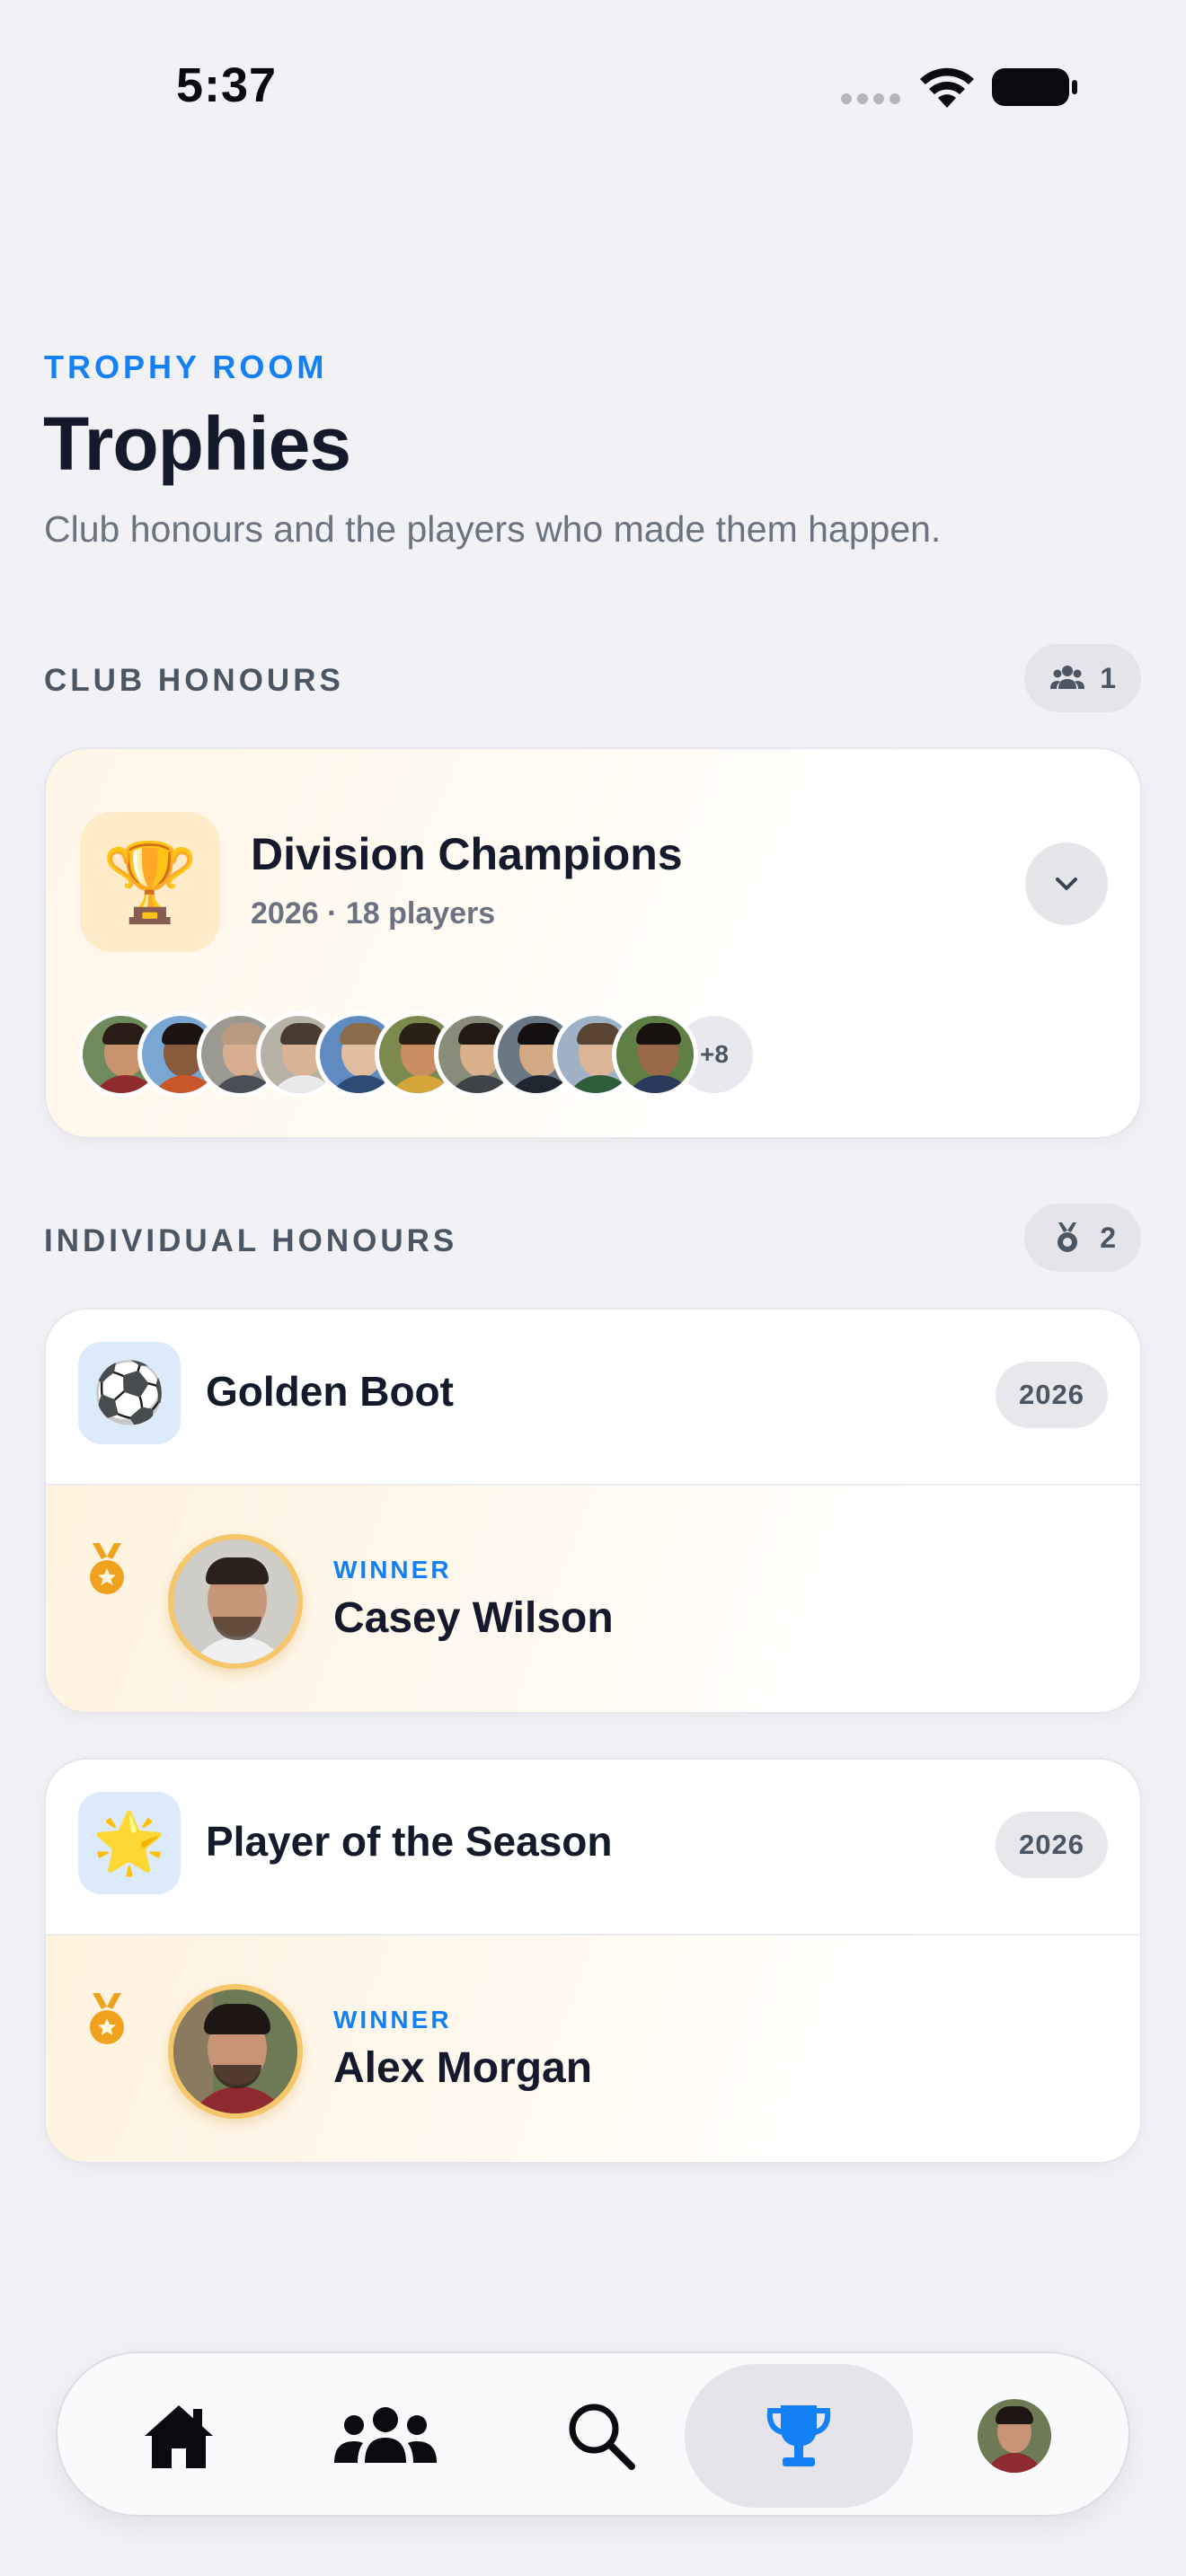 This screenshot has width=1186, height=2576. Describe the element at coordinates (947, 87) in the screenshot. I see `wifi-icon` at that location.